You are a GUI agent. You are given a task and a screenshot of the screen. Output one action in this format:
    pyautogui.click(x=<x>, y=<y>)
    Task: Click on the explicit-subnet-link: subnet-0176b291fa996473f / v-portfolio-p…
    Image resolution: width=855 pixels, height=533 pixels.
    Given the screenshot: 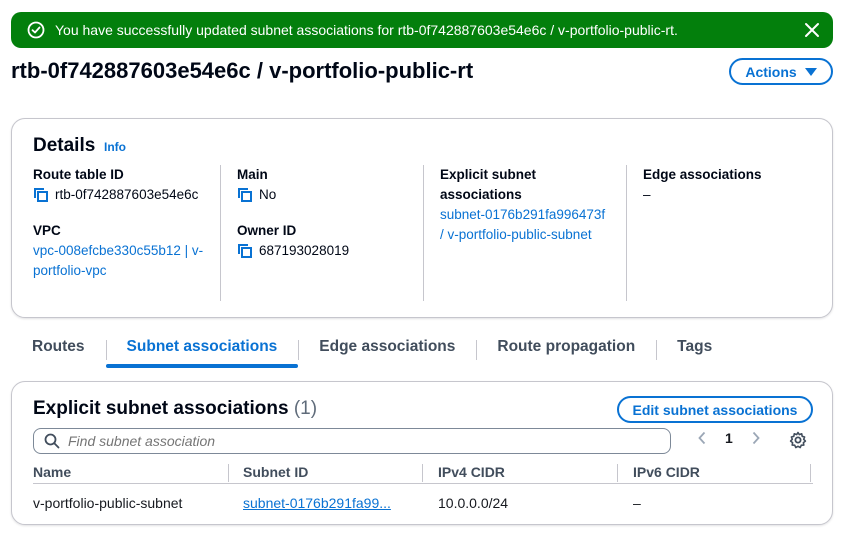 What is the action you would take?
    pyautogui.click(x=525, y=225)
    